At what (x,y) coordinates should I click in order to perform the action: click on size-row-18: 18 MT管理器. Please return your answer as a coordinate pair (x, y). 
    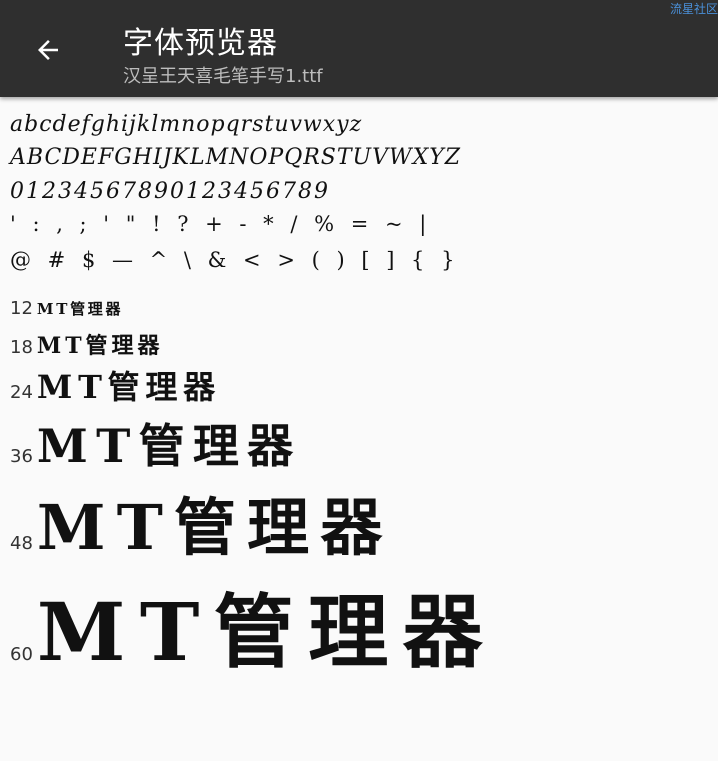
    Looking at the image, I should click on (86, 344).